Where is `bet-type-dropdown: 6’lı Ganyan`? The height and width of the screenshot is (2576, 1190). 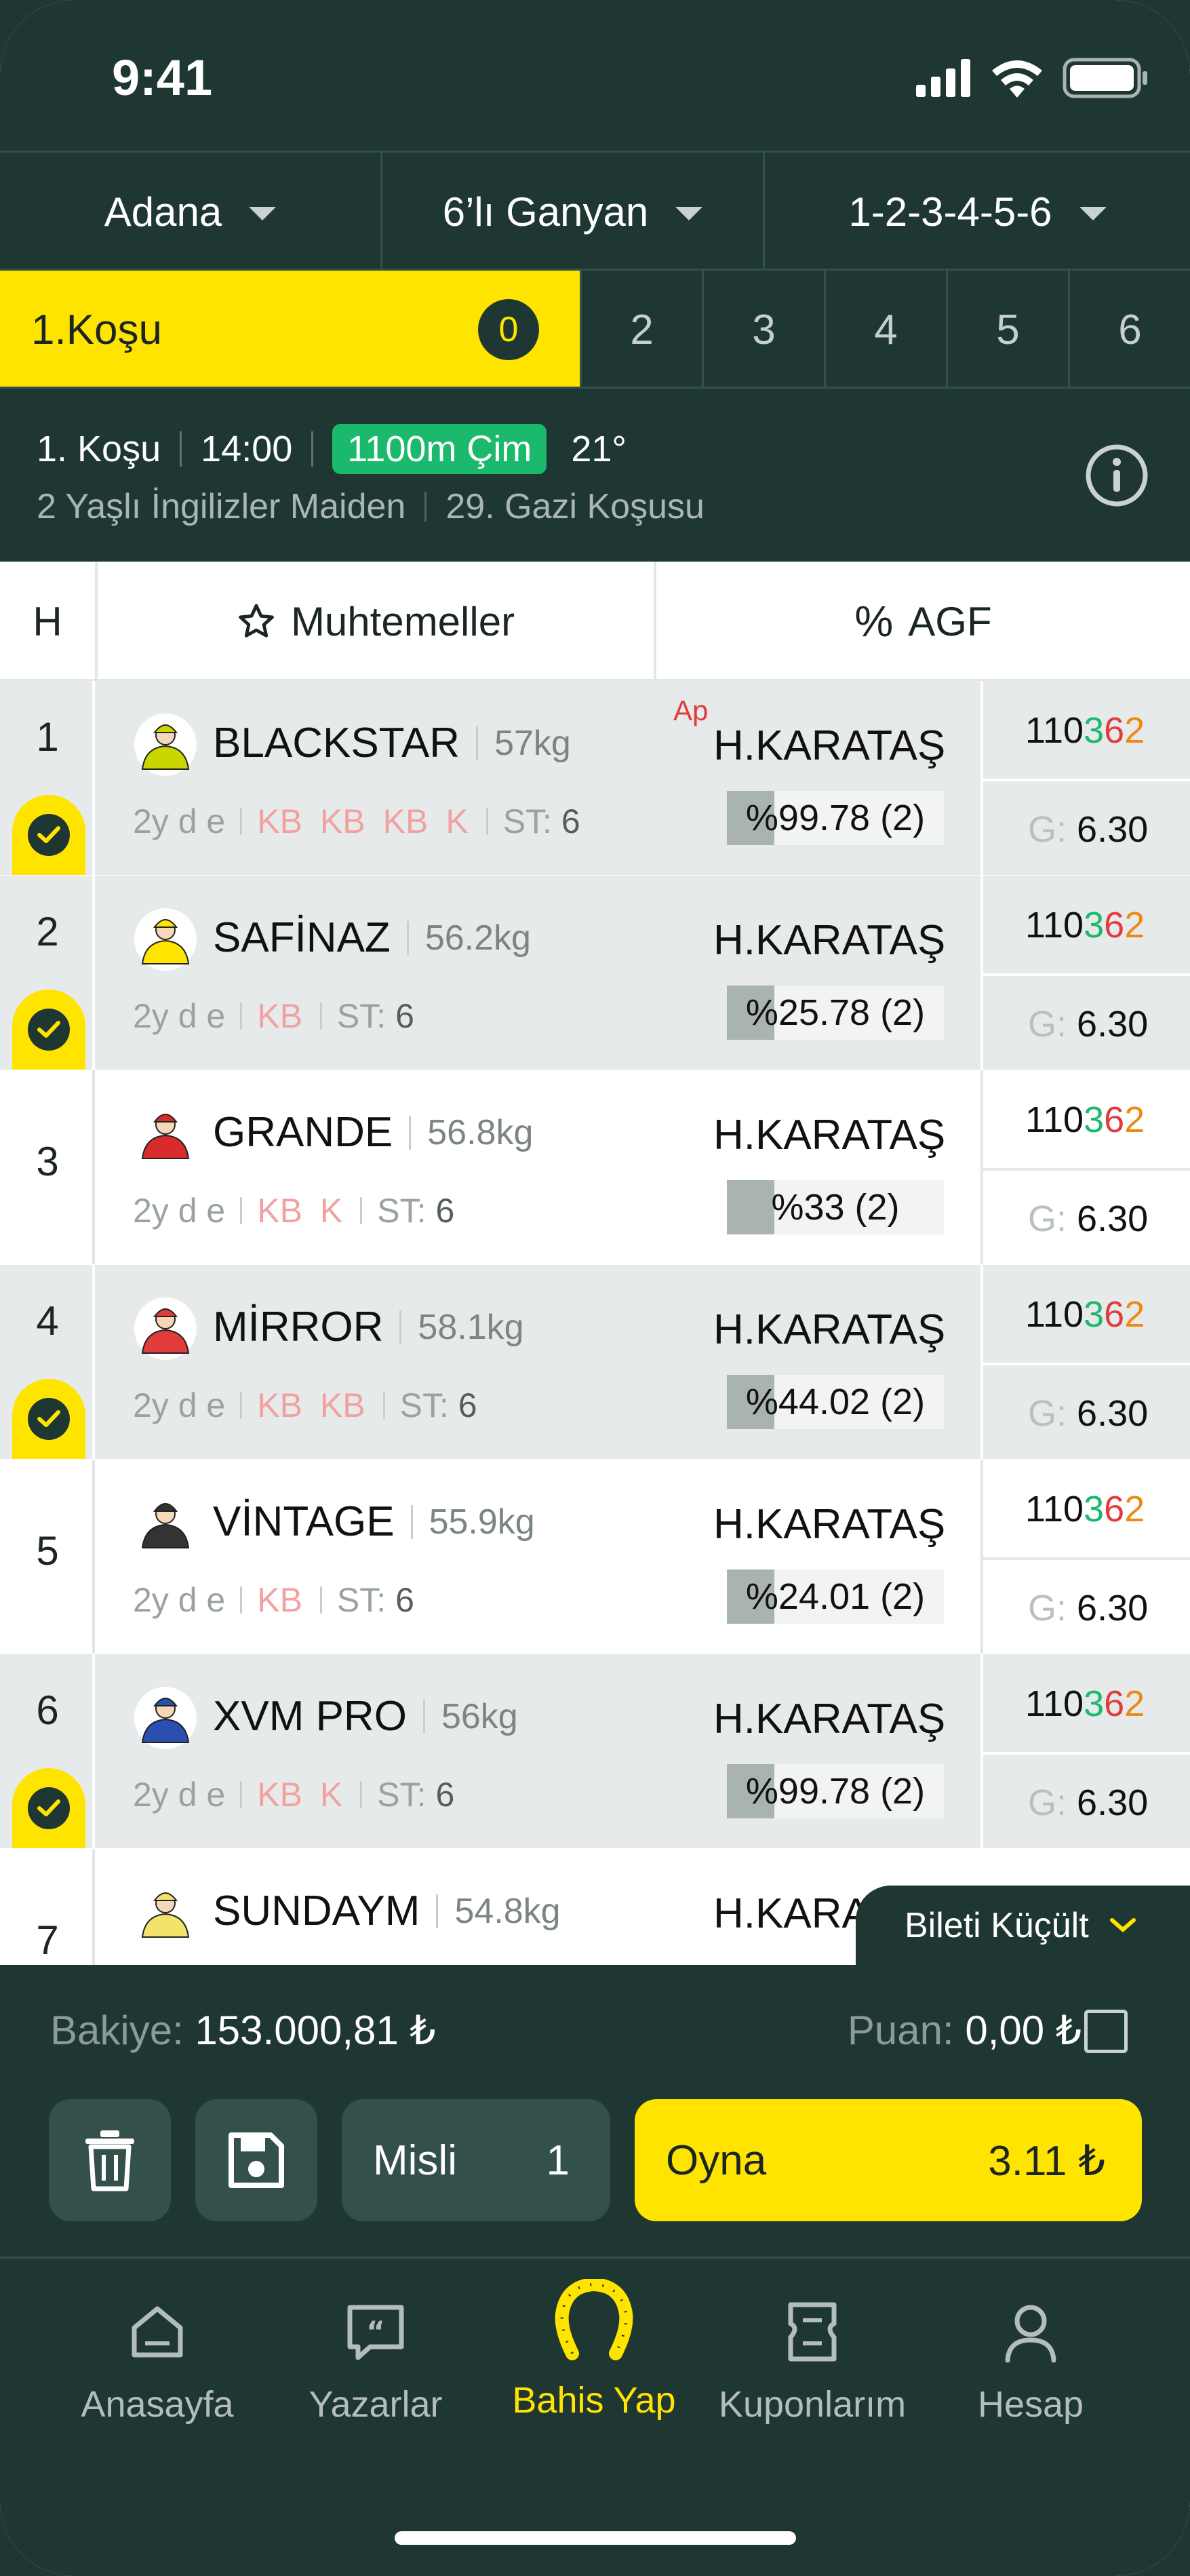
bet-type-dropdown: 6’lı Ganyan is located at coordinates (573, 212).